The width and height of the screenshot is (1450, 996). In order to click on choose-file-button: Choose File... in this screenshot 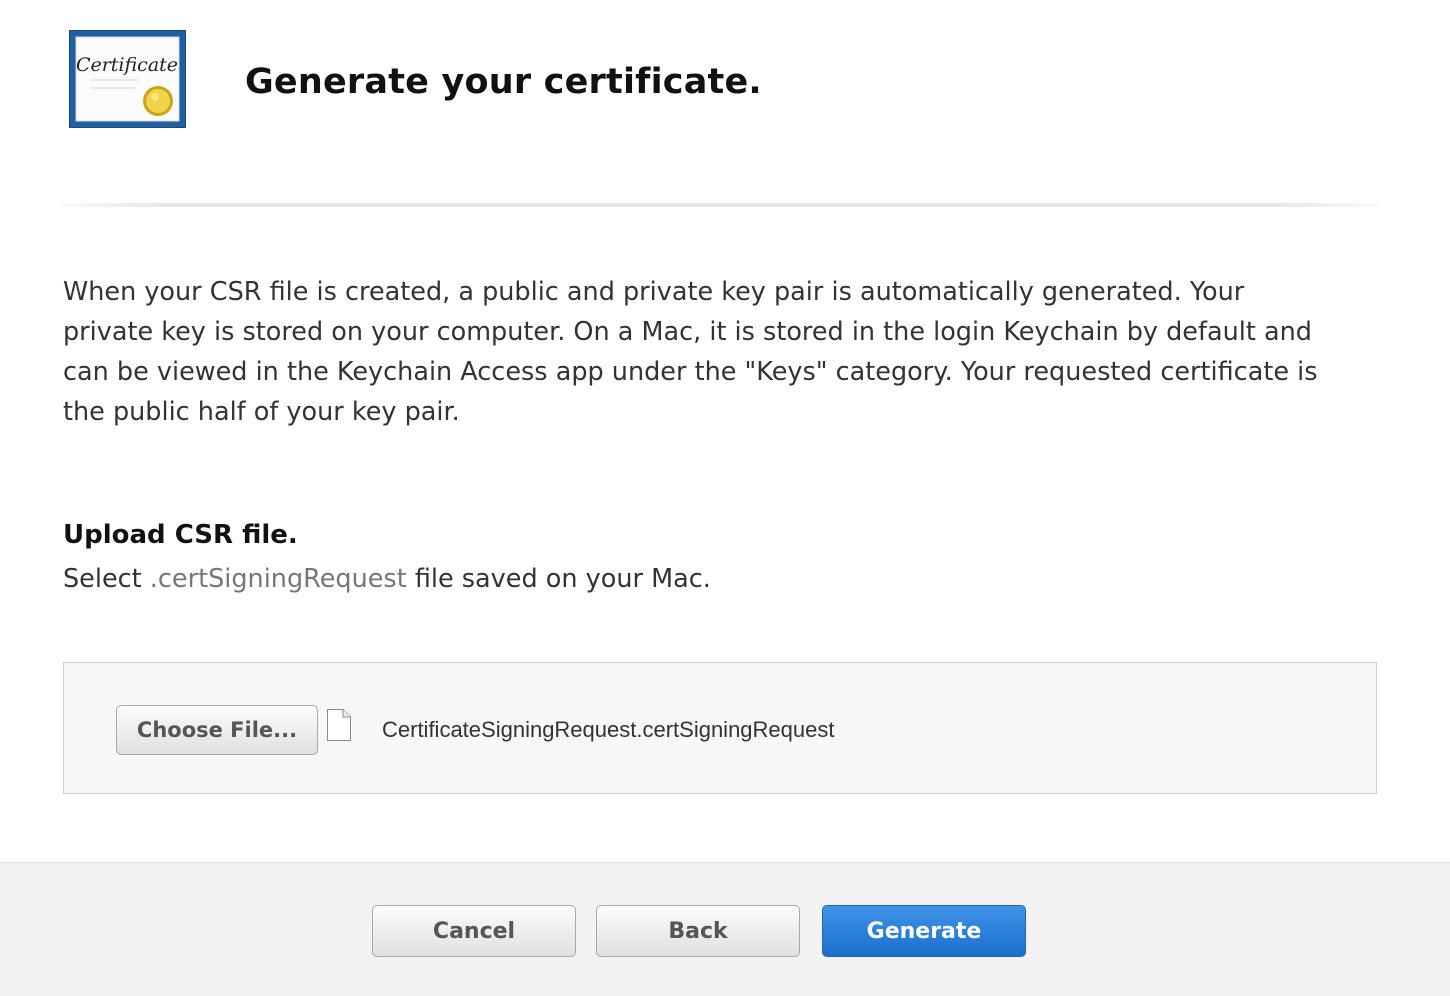, I will do `click(217, 730)`.